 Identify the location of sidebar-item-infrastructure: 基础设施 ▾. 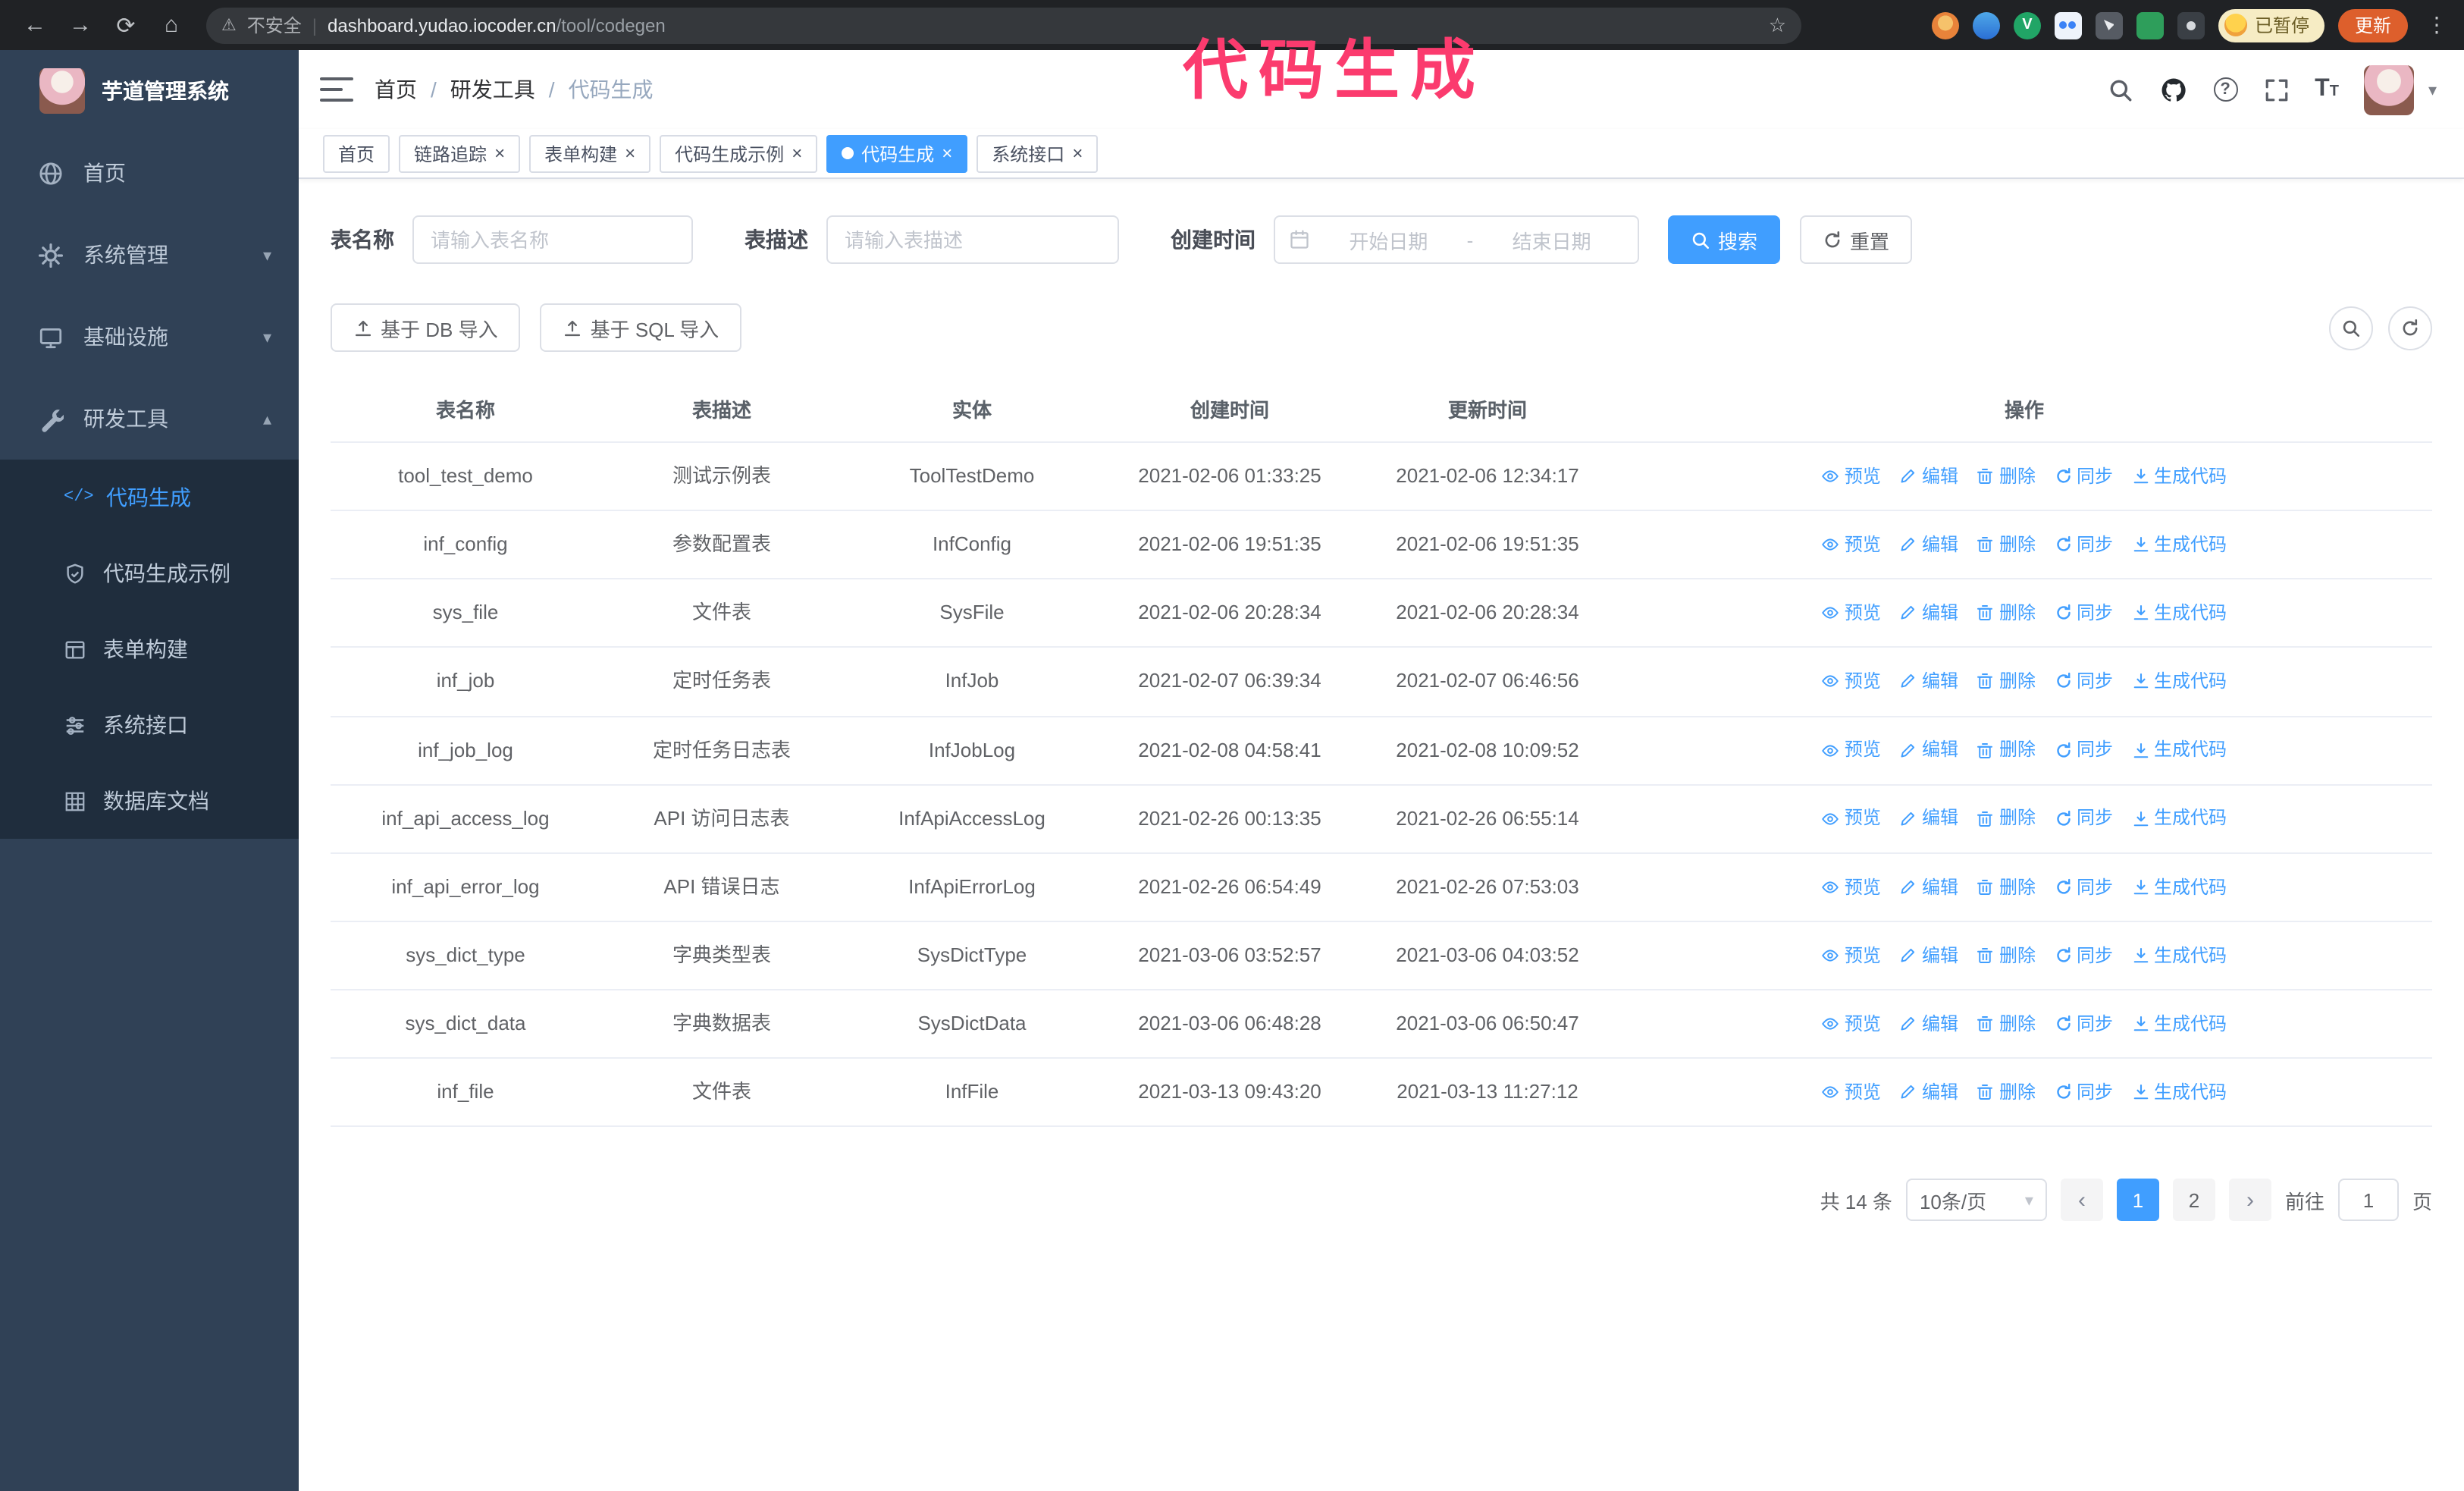
(150, 337).